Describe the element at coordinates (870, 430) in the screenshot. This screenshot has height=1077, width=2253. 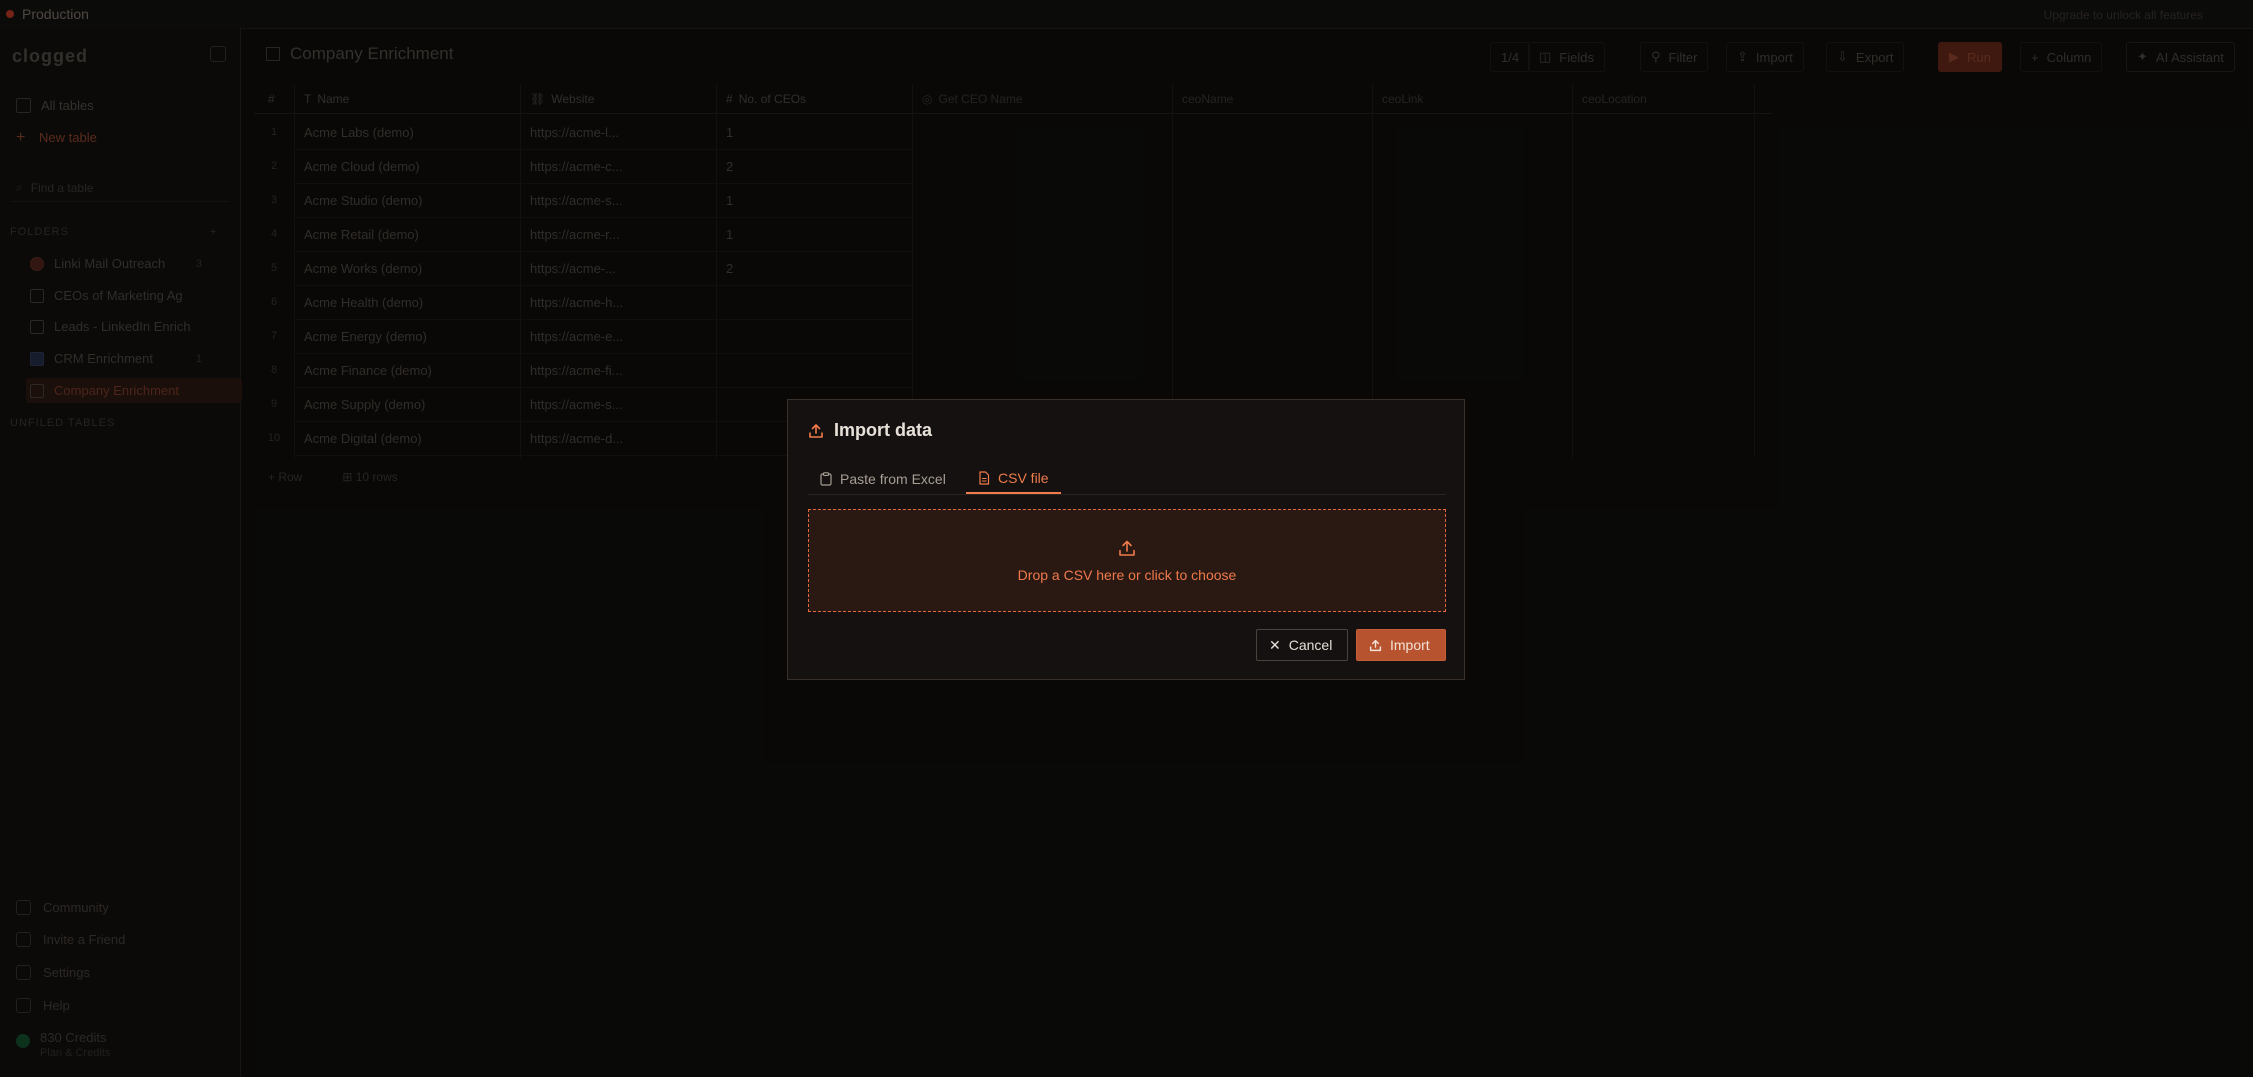
I see `modal-title: Import data` at that location.